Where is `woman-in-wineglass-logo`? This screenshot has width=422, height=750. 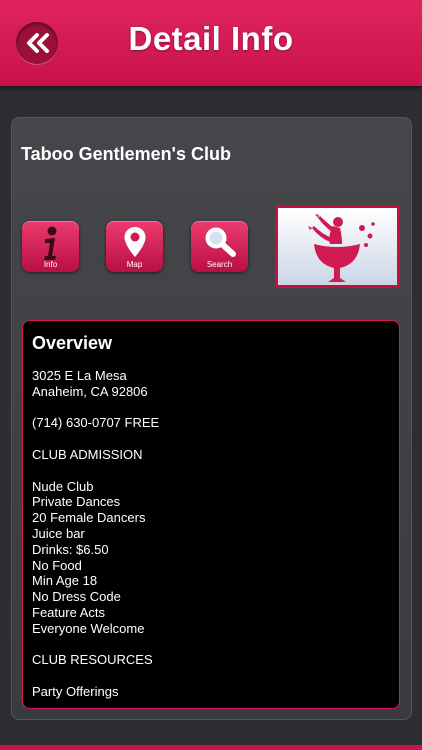 woman-in-wineglass-logo is located at coordinates (341, 248).